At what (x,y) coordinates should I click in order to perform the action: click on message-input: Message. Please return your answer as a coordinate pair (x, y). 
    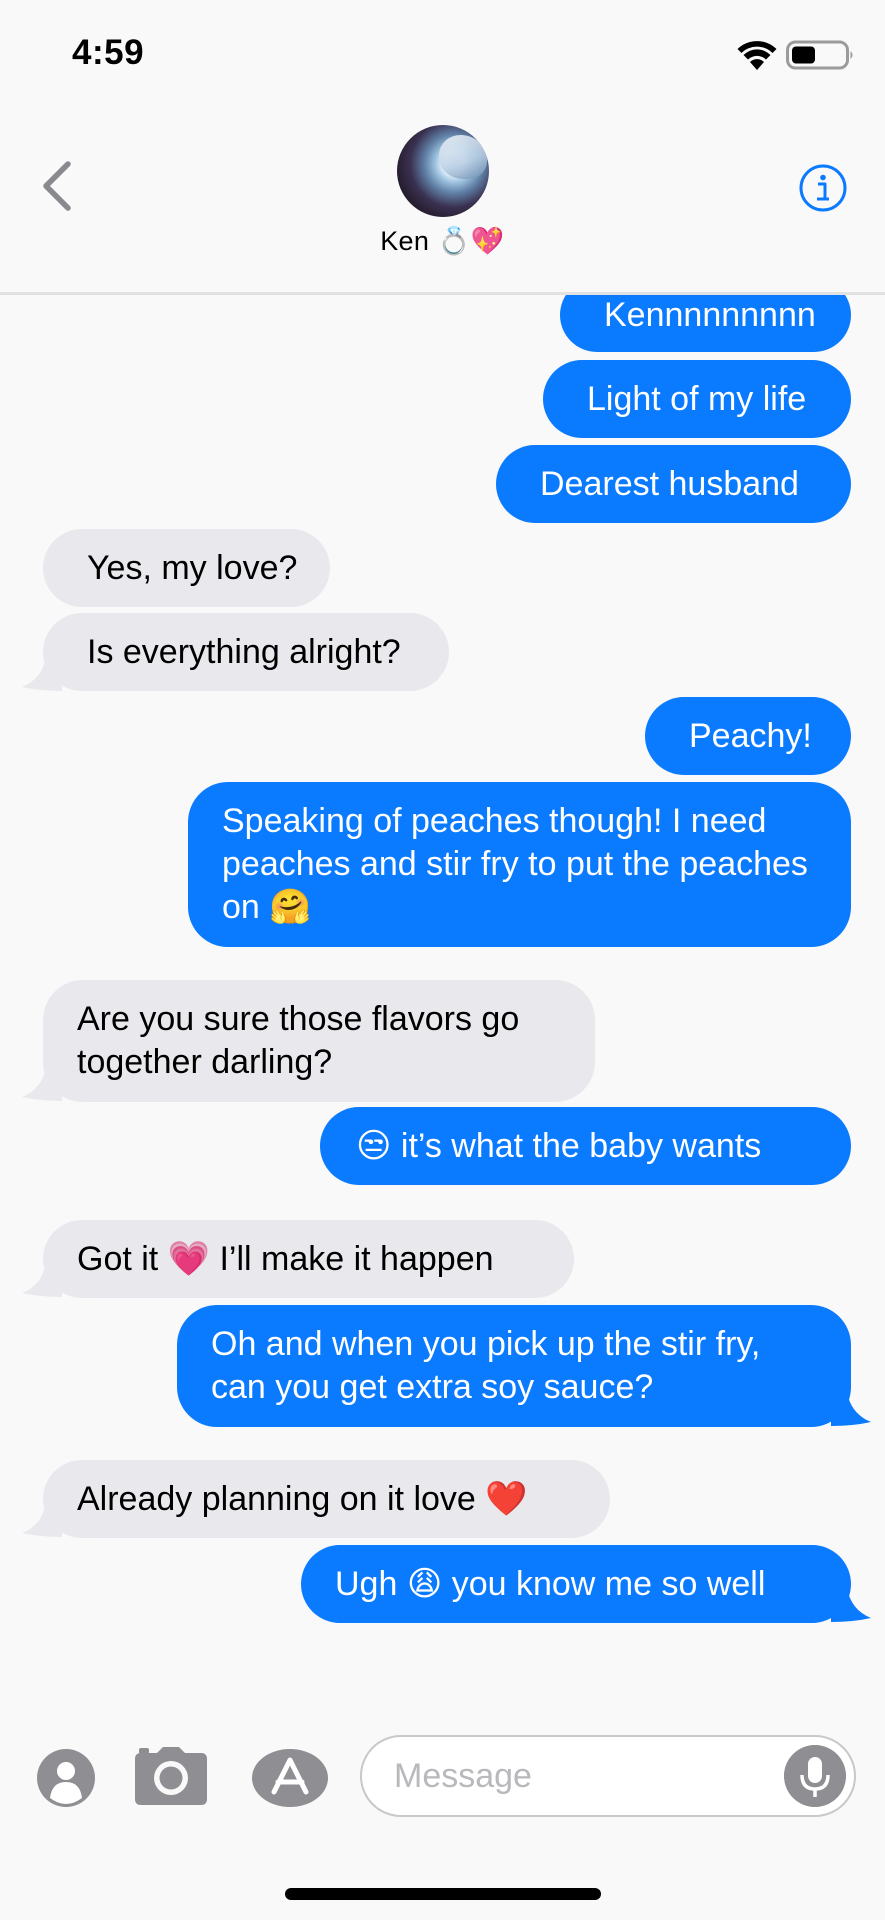
    Looking at the image, I should click on (608, 1776).